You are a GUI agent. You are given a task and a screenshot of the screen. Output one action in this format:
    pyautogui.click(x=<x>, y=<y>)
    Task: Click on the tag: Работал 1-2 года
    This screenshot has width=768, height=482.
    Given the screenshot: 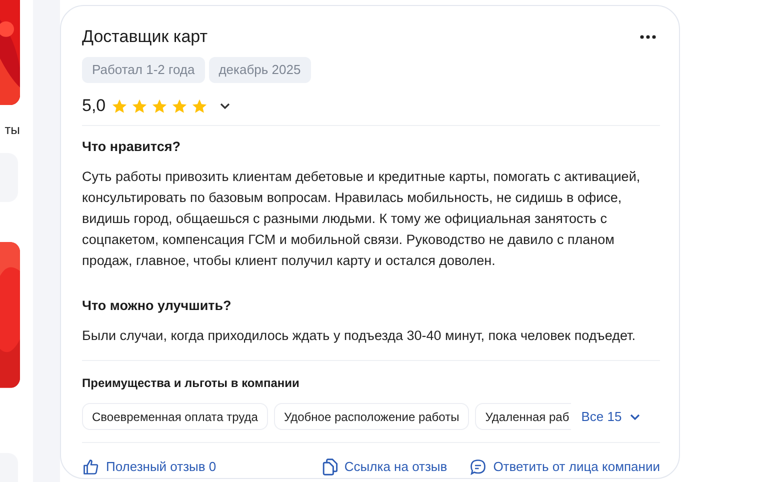 What is the action you would take?
    pyautogui.click(x=143, y=70)
    